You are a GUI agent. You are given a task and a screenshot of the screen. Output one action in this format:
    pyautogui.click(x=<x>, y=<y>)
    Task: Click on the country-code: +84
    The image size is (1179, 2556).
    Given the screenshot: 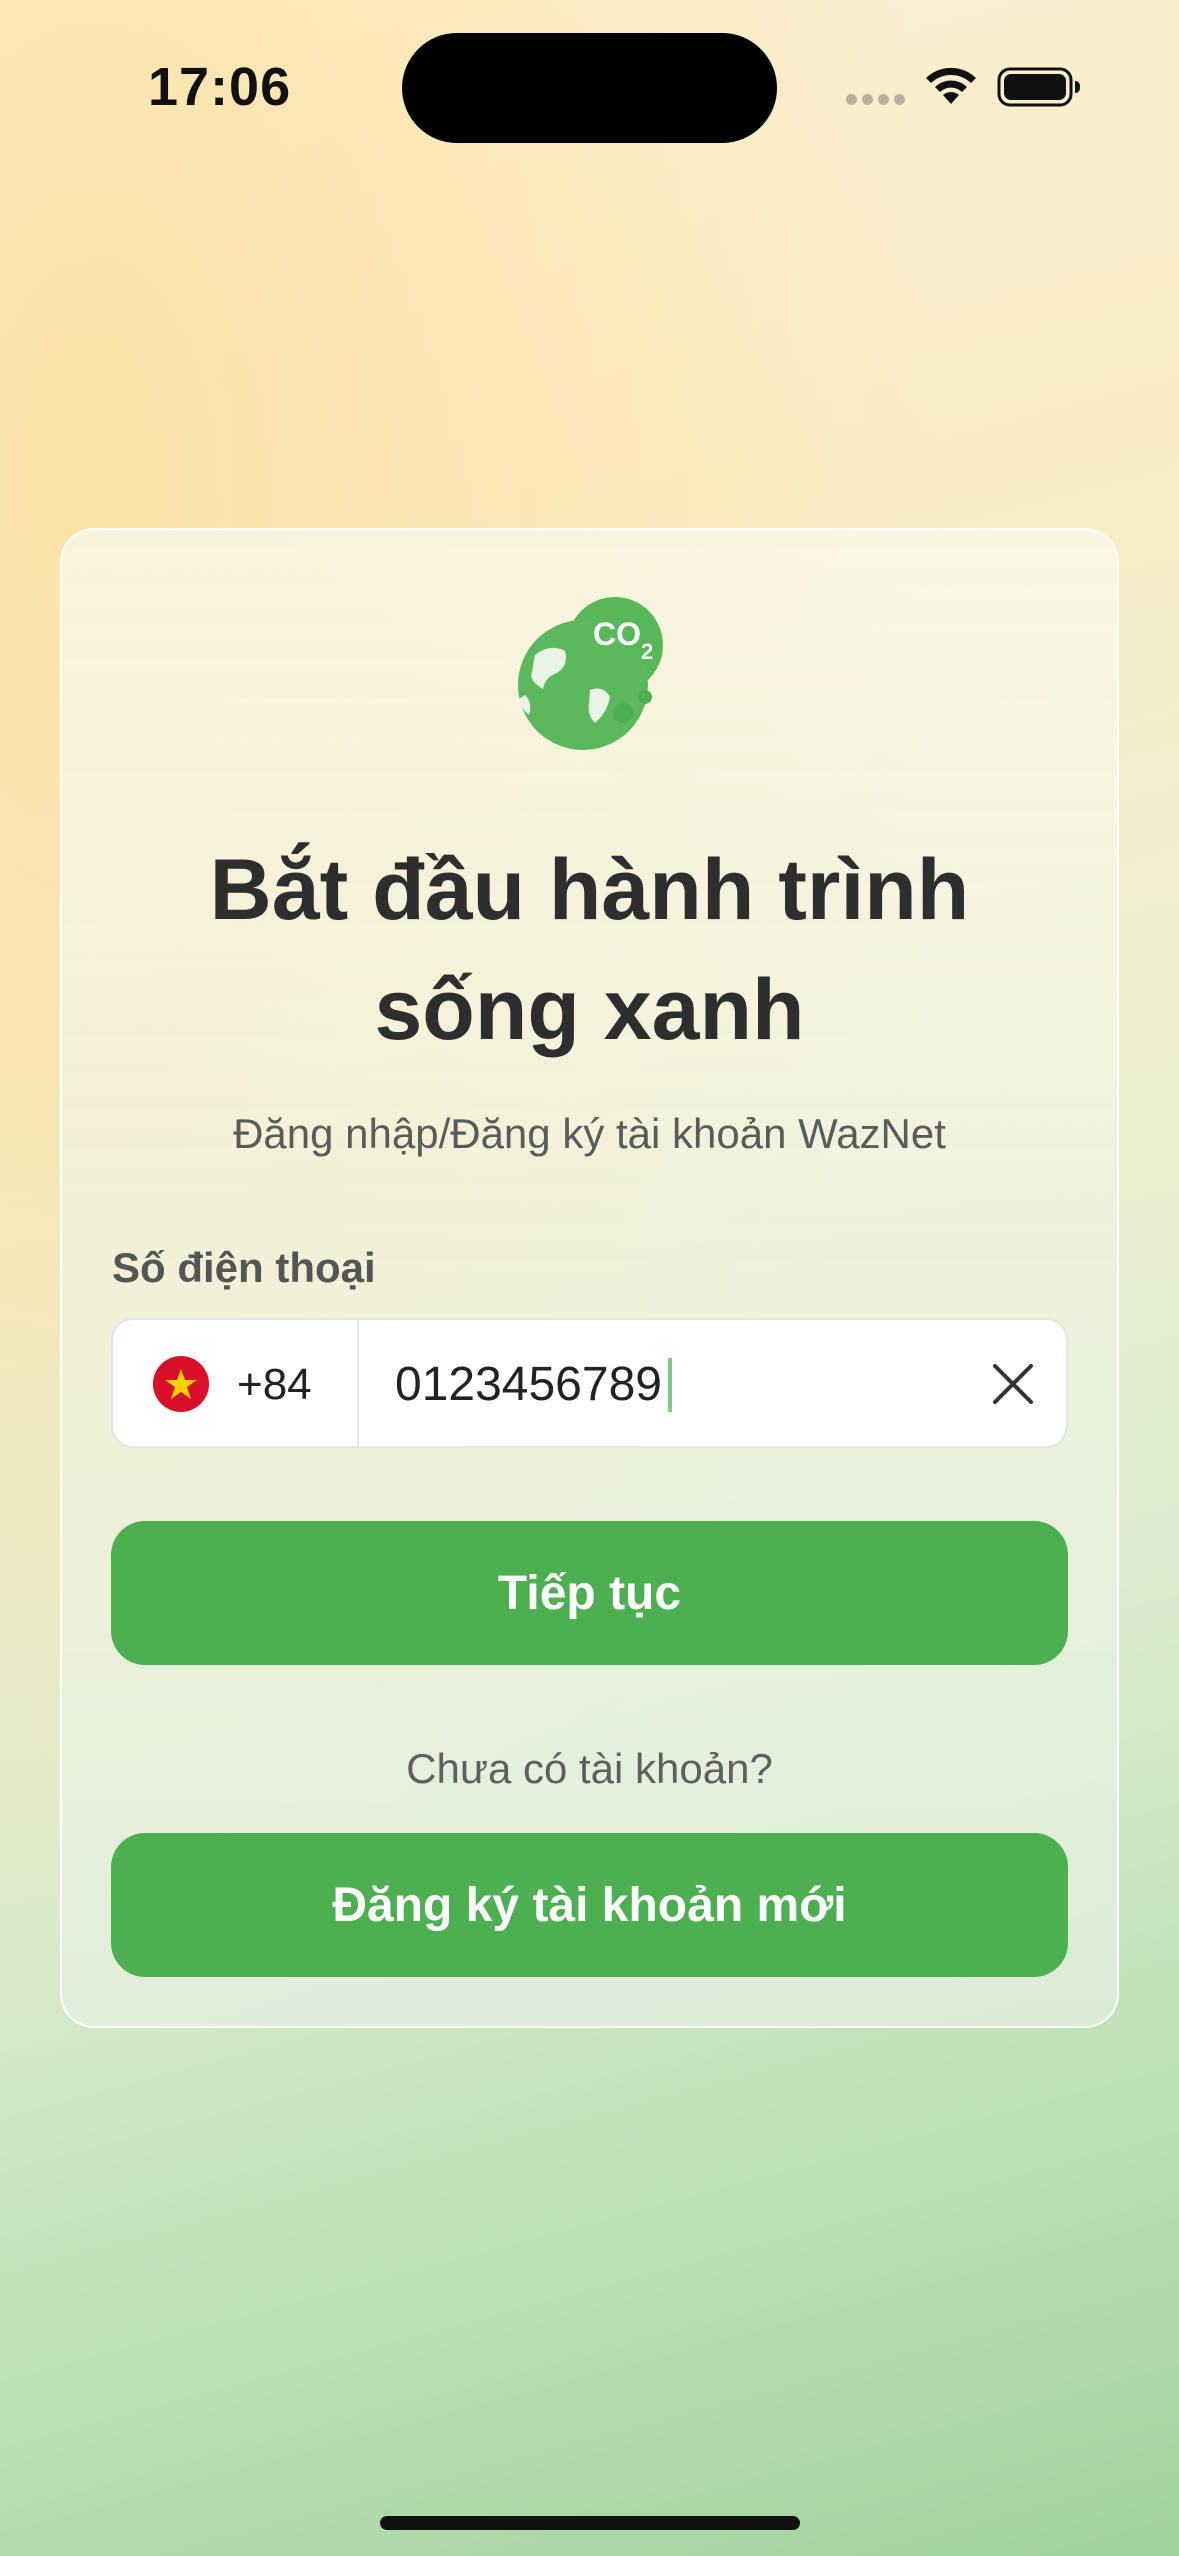 What is the action you would take?
    pyautogui.click(x=274, y=1384)
    